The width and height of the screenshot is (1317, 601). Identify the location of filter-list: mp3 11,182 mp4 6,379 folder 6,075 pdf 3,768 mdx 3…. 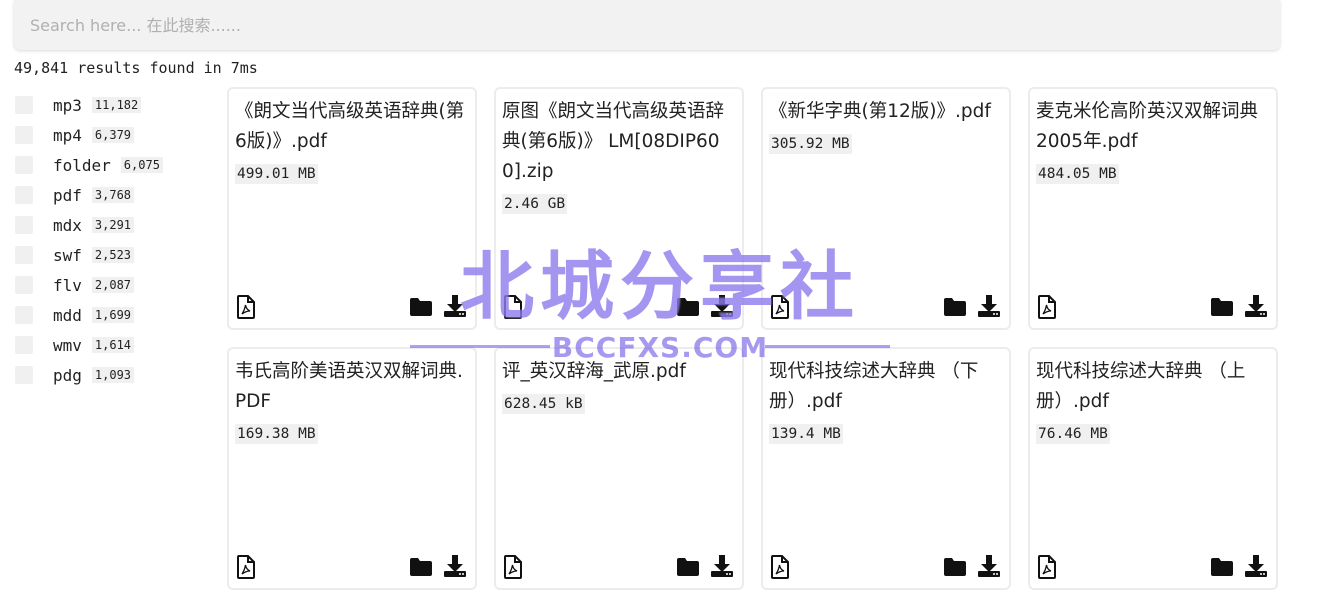
(115, 240).